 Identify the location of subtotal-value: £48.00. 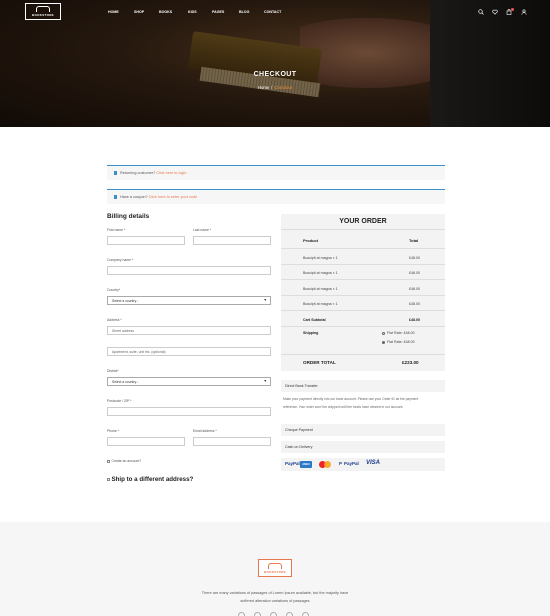
(414, 320).